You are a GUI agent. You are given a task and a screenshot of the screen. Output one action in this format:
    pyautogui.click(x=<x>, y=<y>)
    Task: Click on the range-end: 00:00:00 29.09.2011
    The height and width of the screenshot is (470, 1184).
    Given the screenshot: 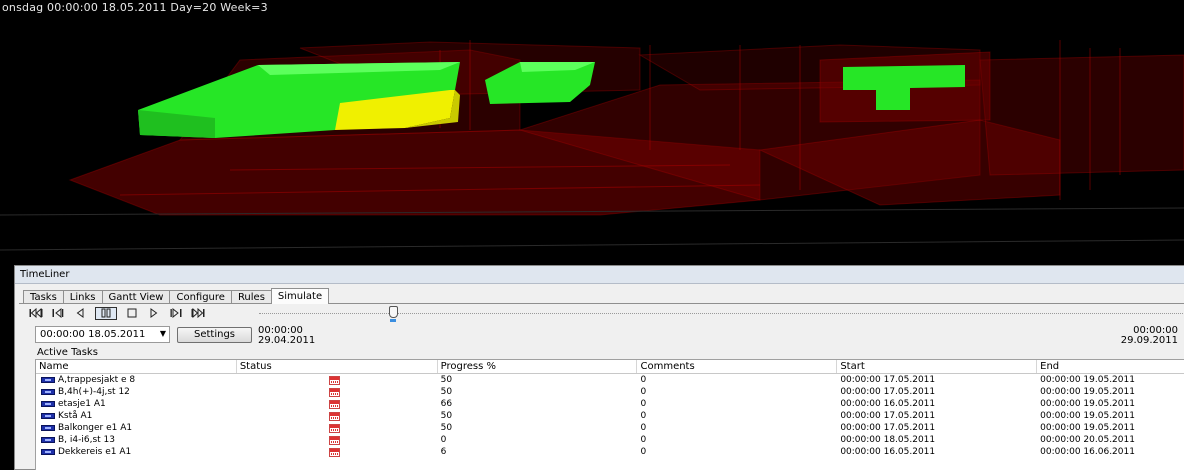 What is the action you would take?
    pyautogui.click(x=1149, y=336)
    